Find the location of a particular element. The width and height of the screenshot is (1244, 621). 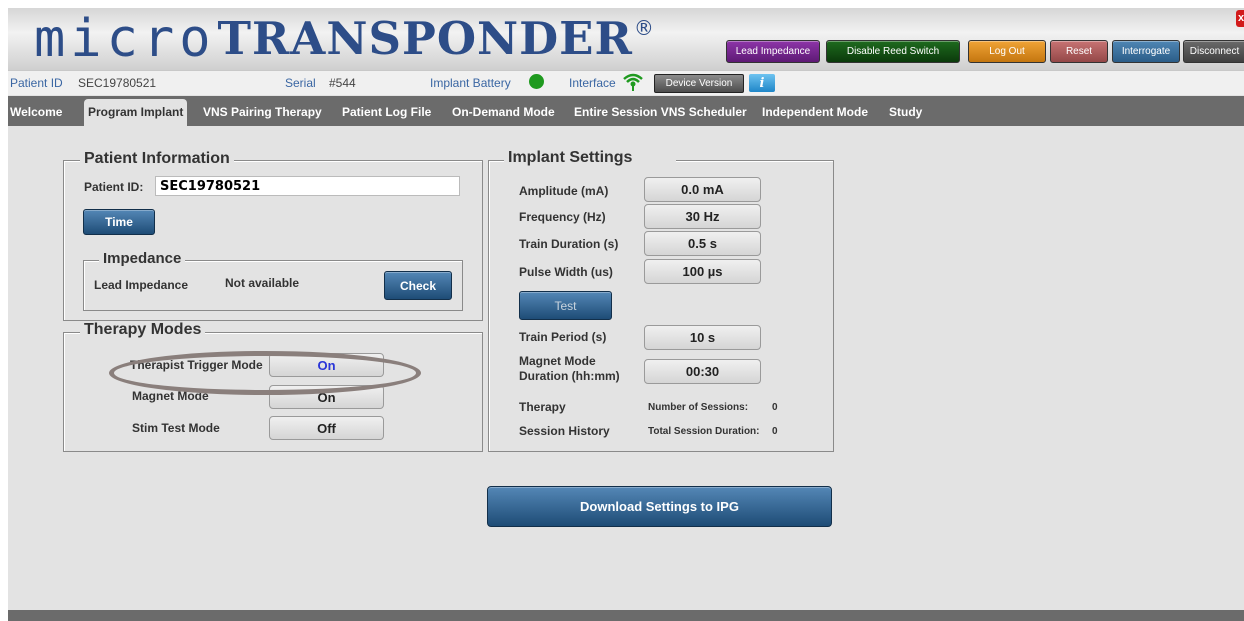

logo-registered-mark: ® is located at coordinates (643, 28).